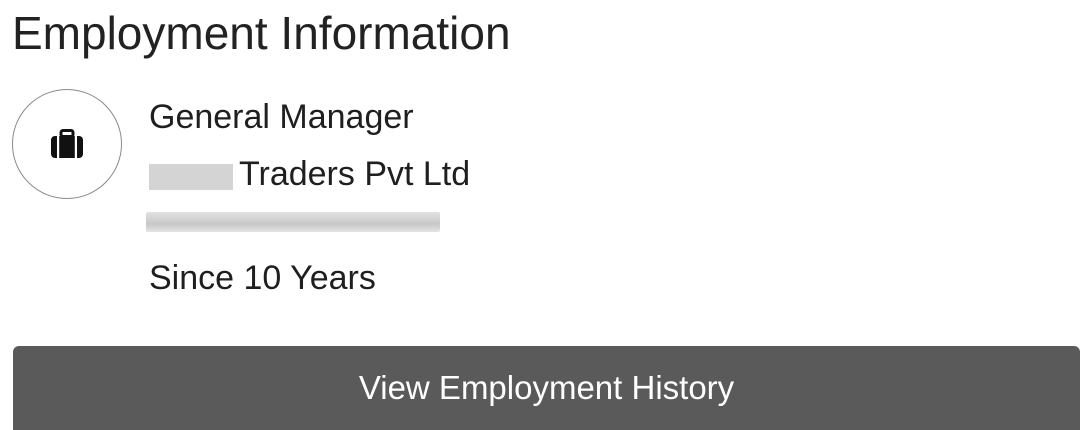 The width and height of the screenshot is (1080, 430). I want to click on redacted-address, so click(293, 222).